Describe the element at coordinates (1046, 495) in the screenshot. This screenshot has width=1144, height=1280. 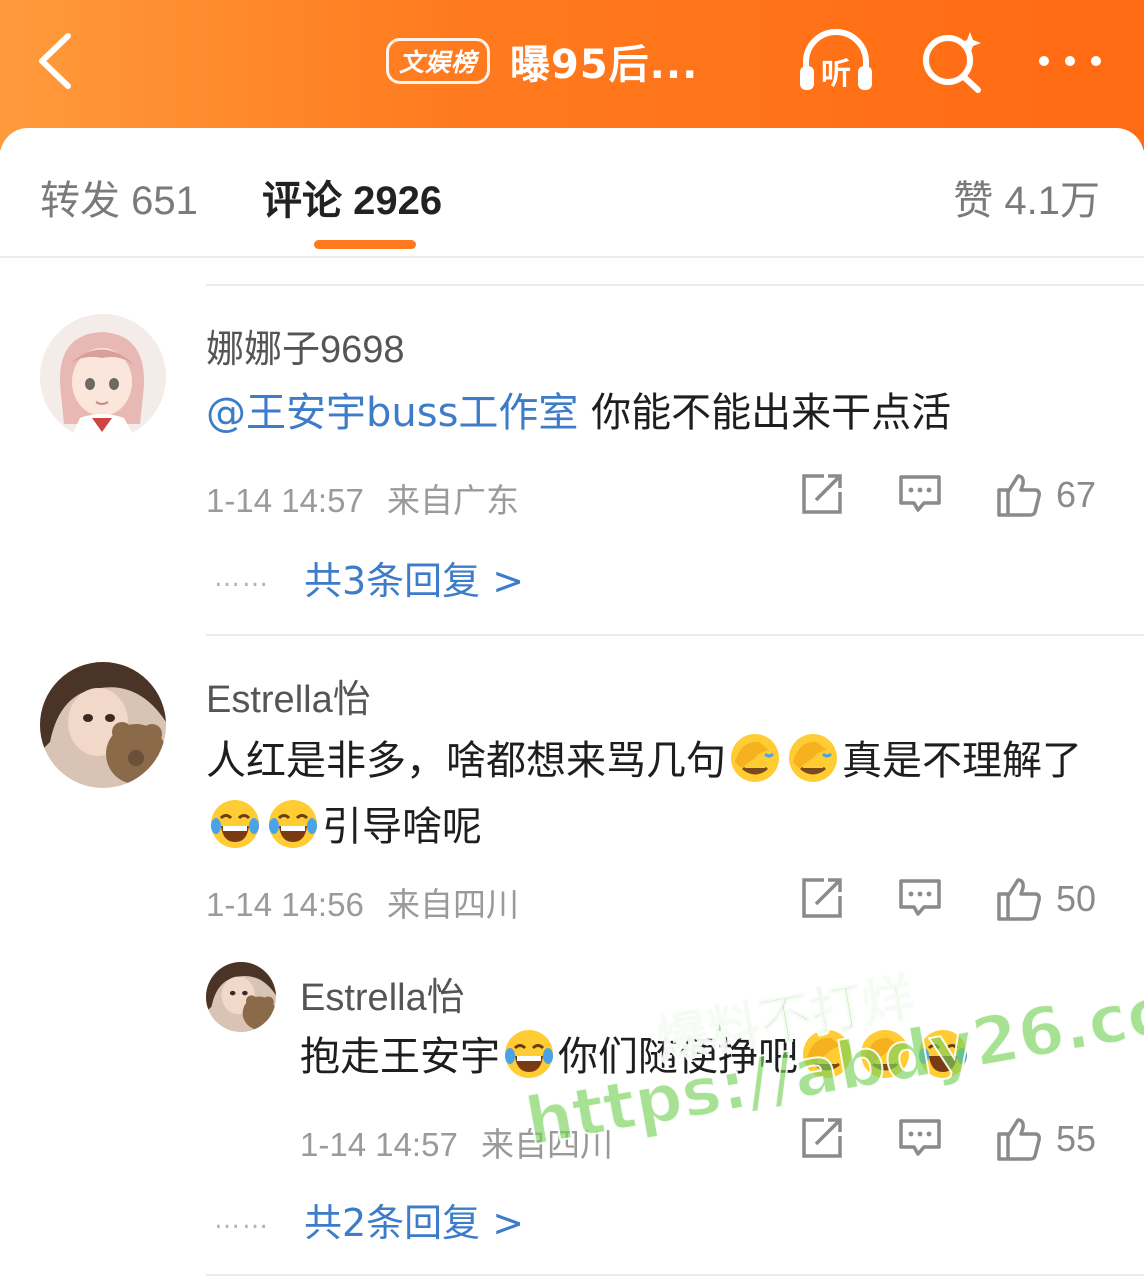
I see `like-button: 67` at that location.